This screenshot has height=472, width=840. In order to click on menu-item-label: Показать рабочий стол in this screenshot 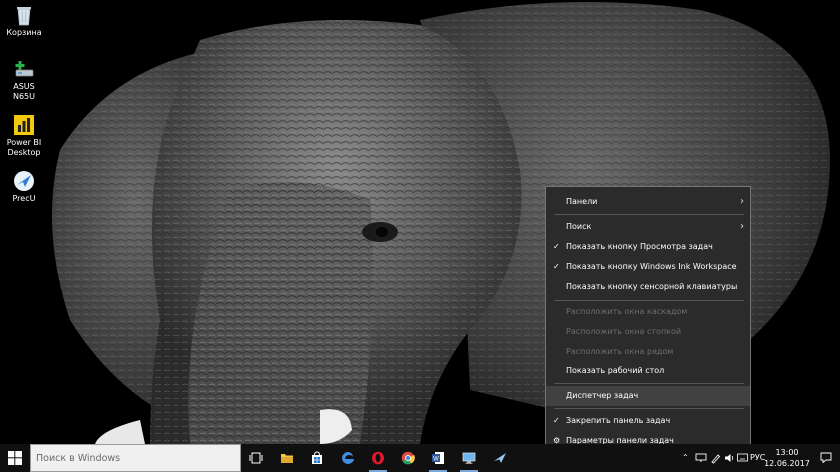, I will do `click(615, 370)`.